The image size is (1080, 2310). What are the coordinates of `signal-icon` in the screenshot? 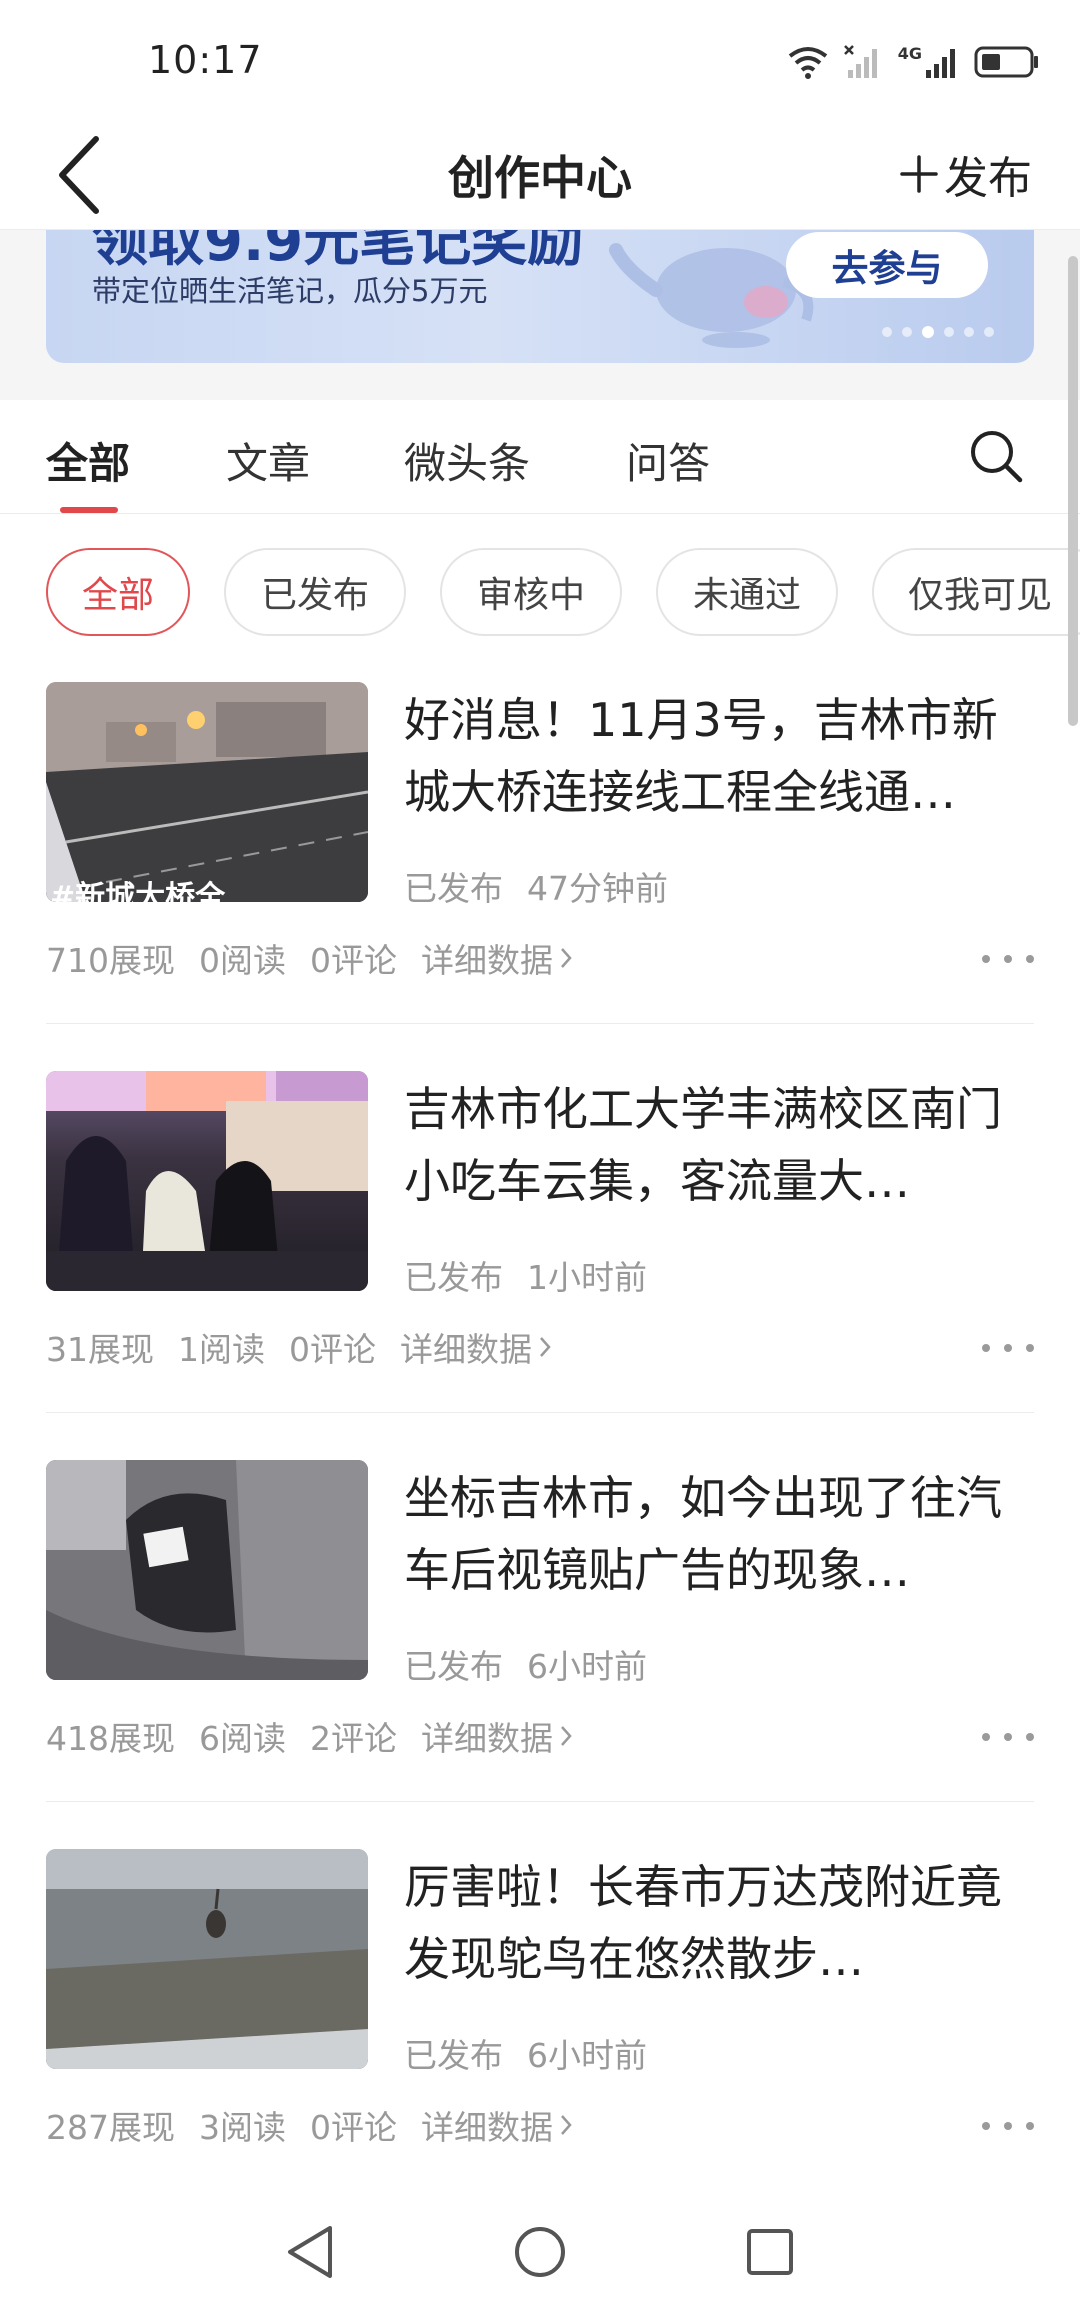 It's located at (940, 63).